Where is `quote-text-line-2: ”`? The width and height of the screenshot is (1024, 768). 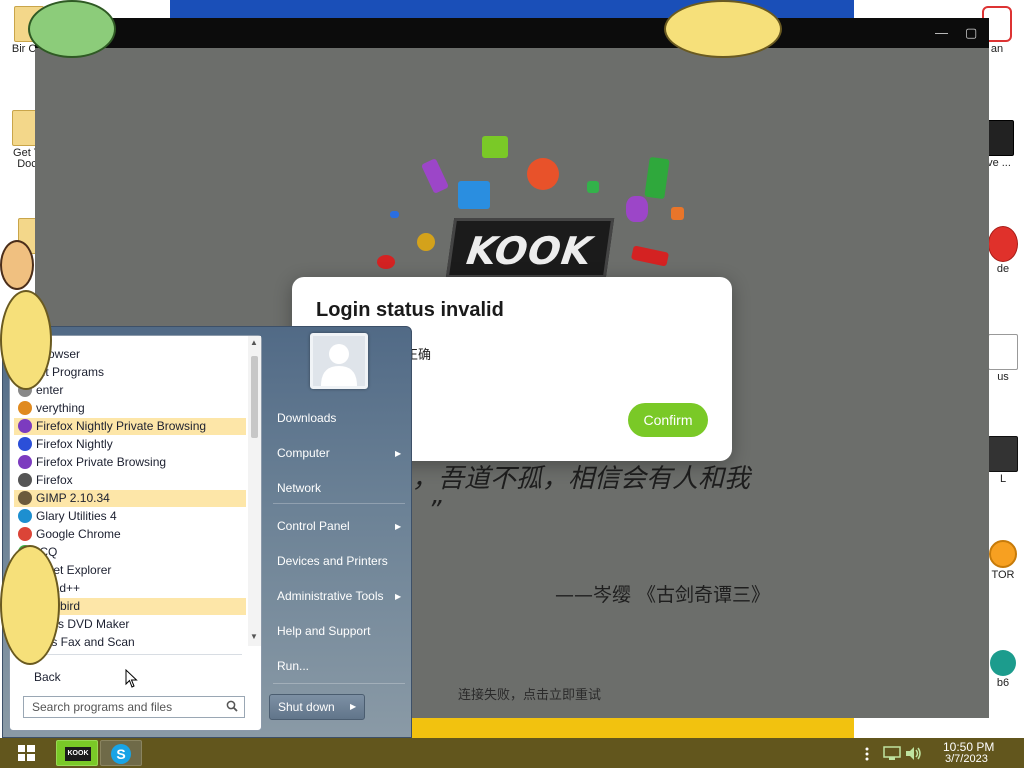 quote-text-line-2: ” is located at coordinates (435, 511).